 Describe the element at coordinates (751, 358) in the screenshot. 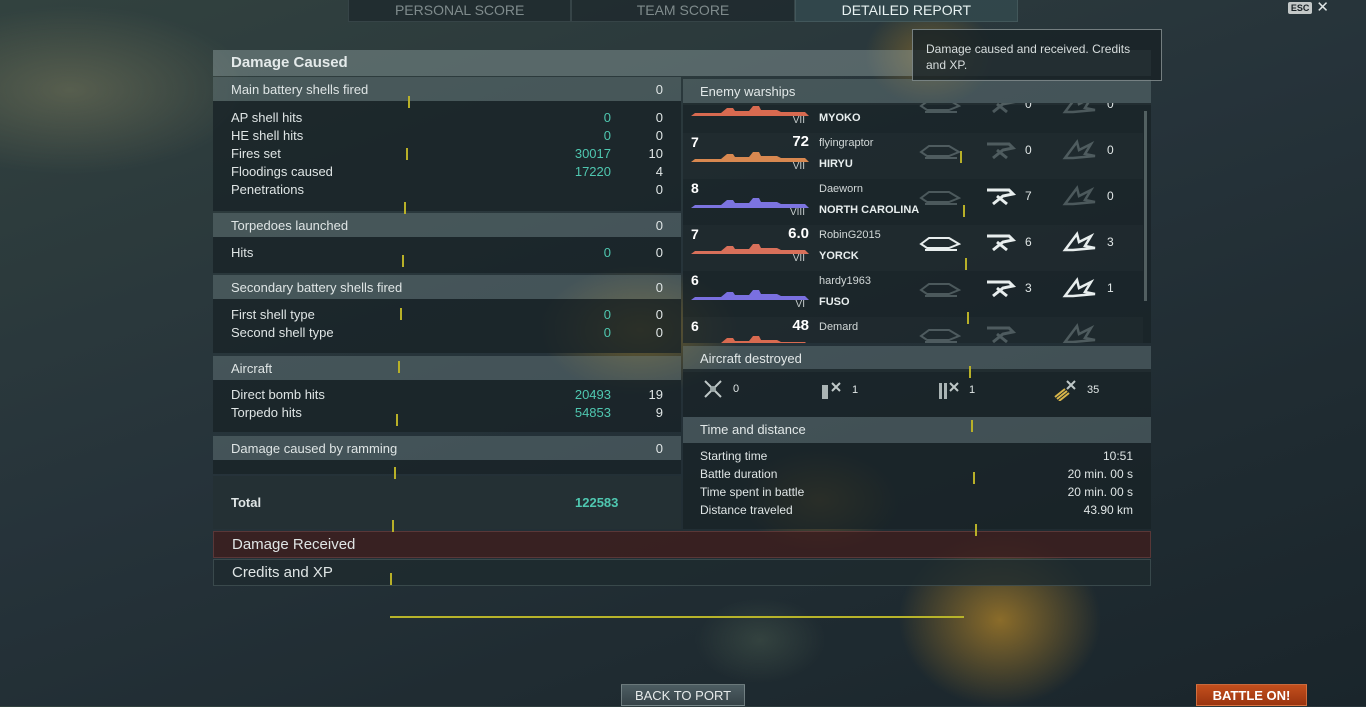

I see `aircraft-destroyed-title: Aircraft destroyed` at that location.